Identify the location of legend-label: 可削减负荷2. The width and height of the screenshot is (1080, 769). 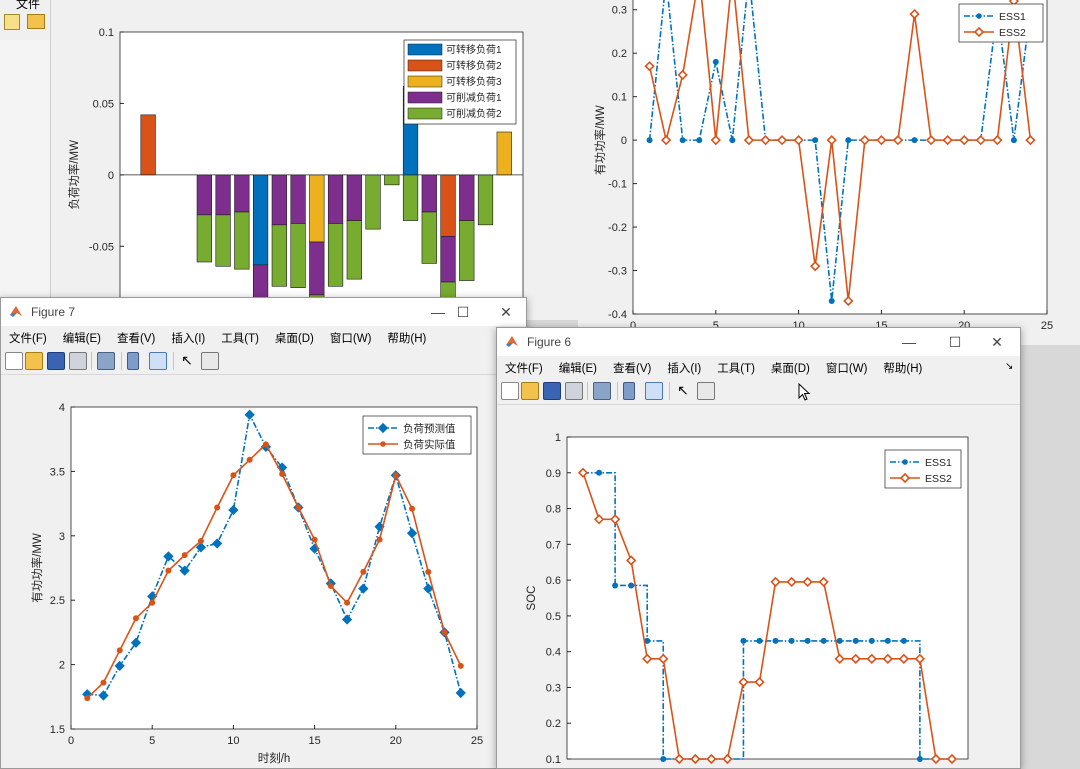
(474, 113).